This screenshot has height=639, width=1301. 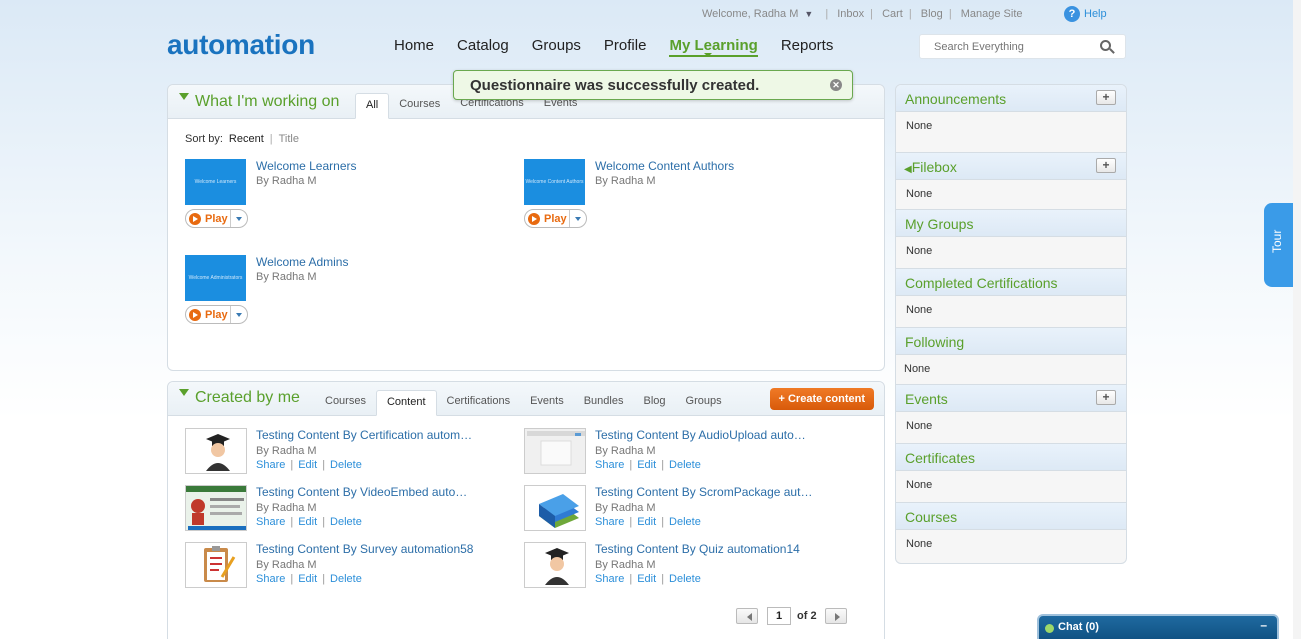 I want to click on card-thumbnail: Welcome Administrators, so click(x=215, y=278).